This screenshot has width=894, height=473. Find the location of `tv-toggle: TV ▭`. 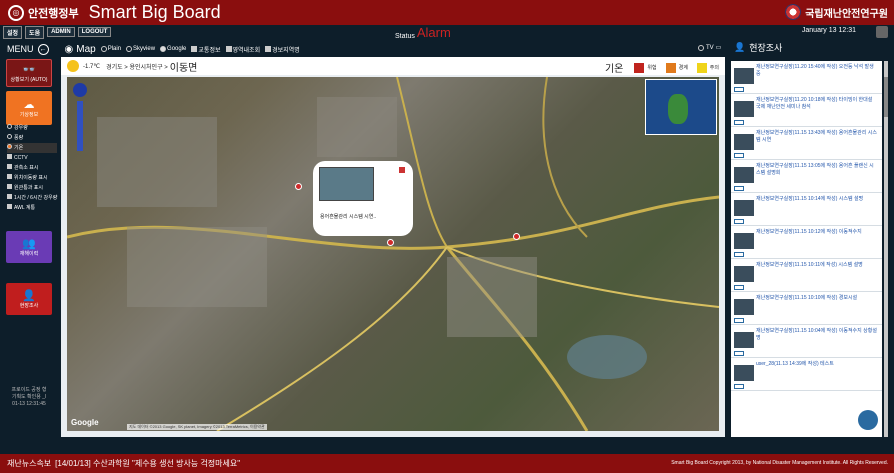

tv-toggle: TV ▭ is located at coordinates (707, 47).